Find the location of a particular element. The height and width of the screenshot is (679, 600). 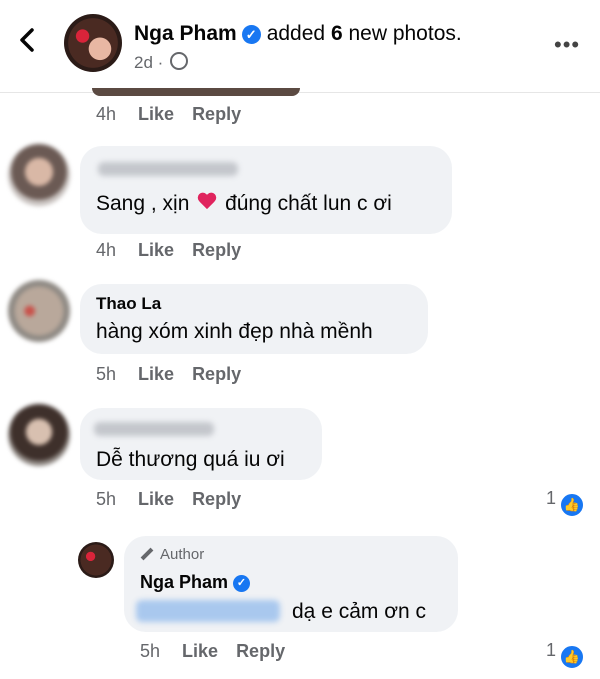

heart-emoji-icon is located at coordinates (207, 202).